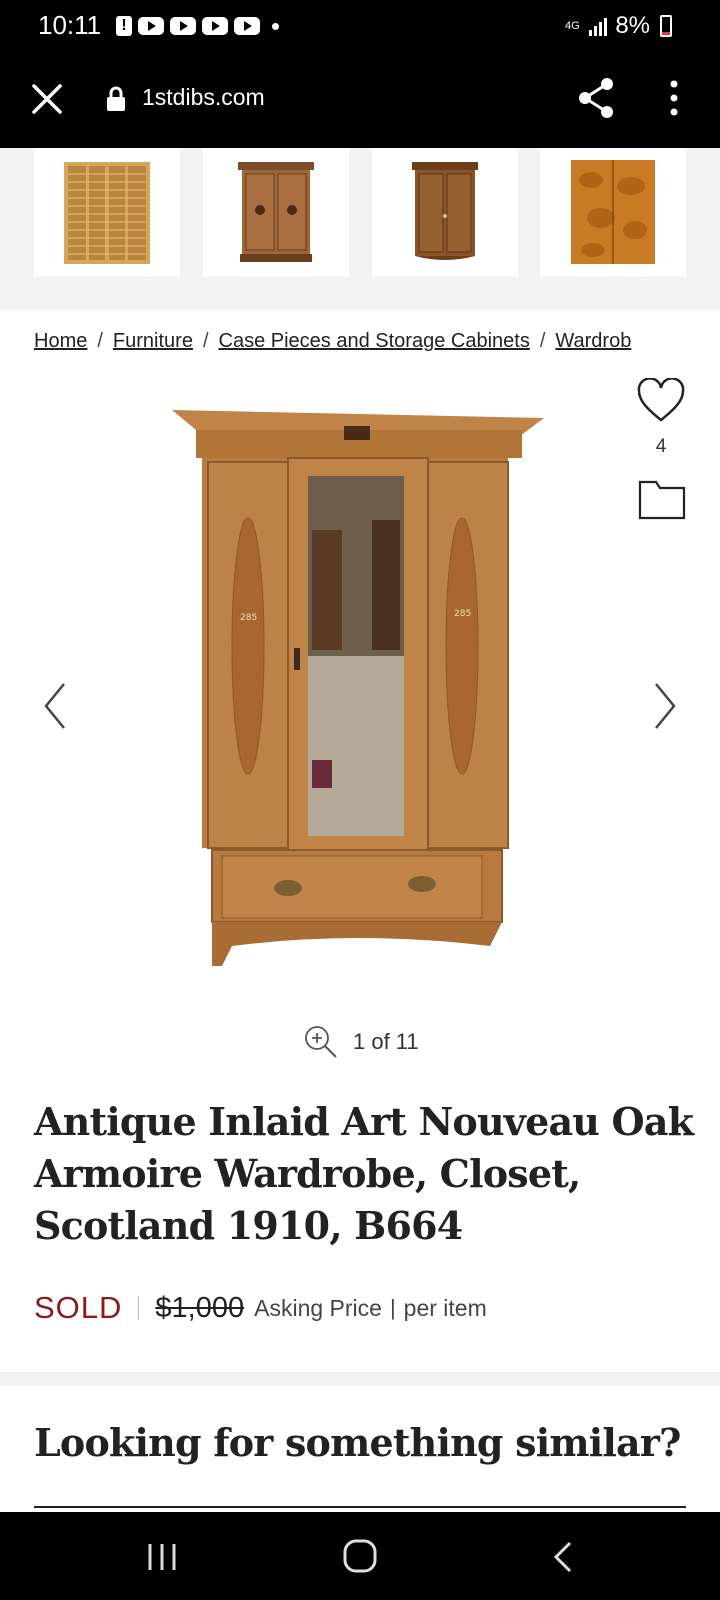 This screenshot has width=720, height=1600. Describe the element at coordinates (203, 97) in the screenshot. I see `url-text: 1stdibs.com` at that location.